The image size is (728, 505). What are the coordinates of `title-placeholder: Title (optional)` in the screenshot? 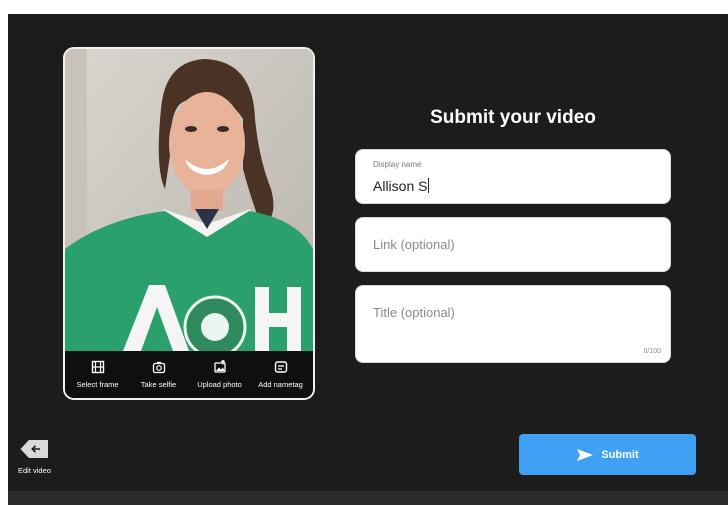 It's located at (414, 312).